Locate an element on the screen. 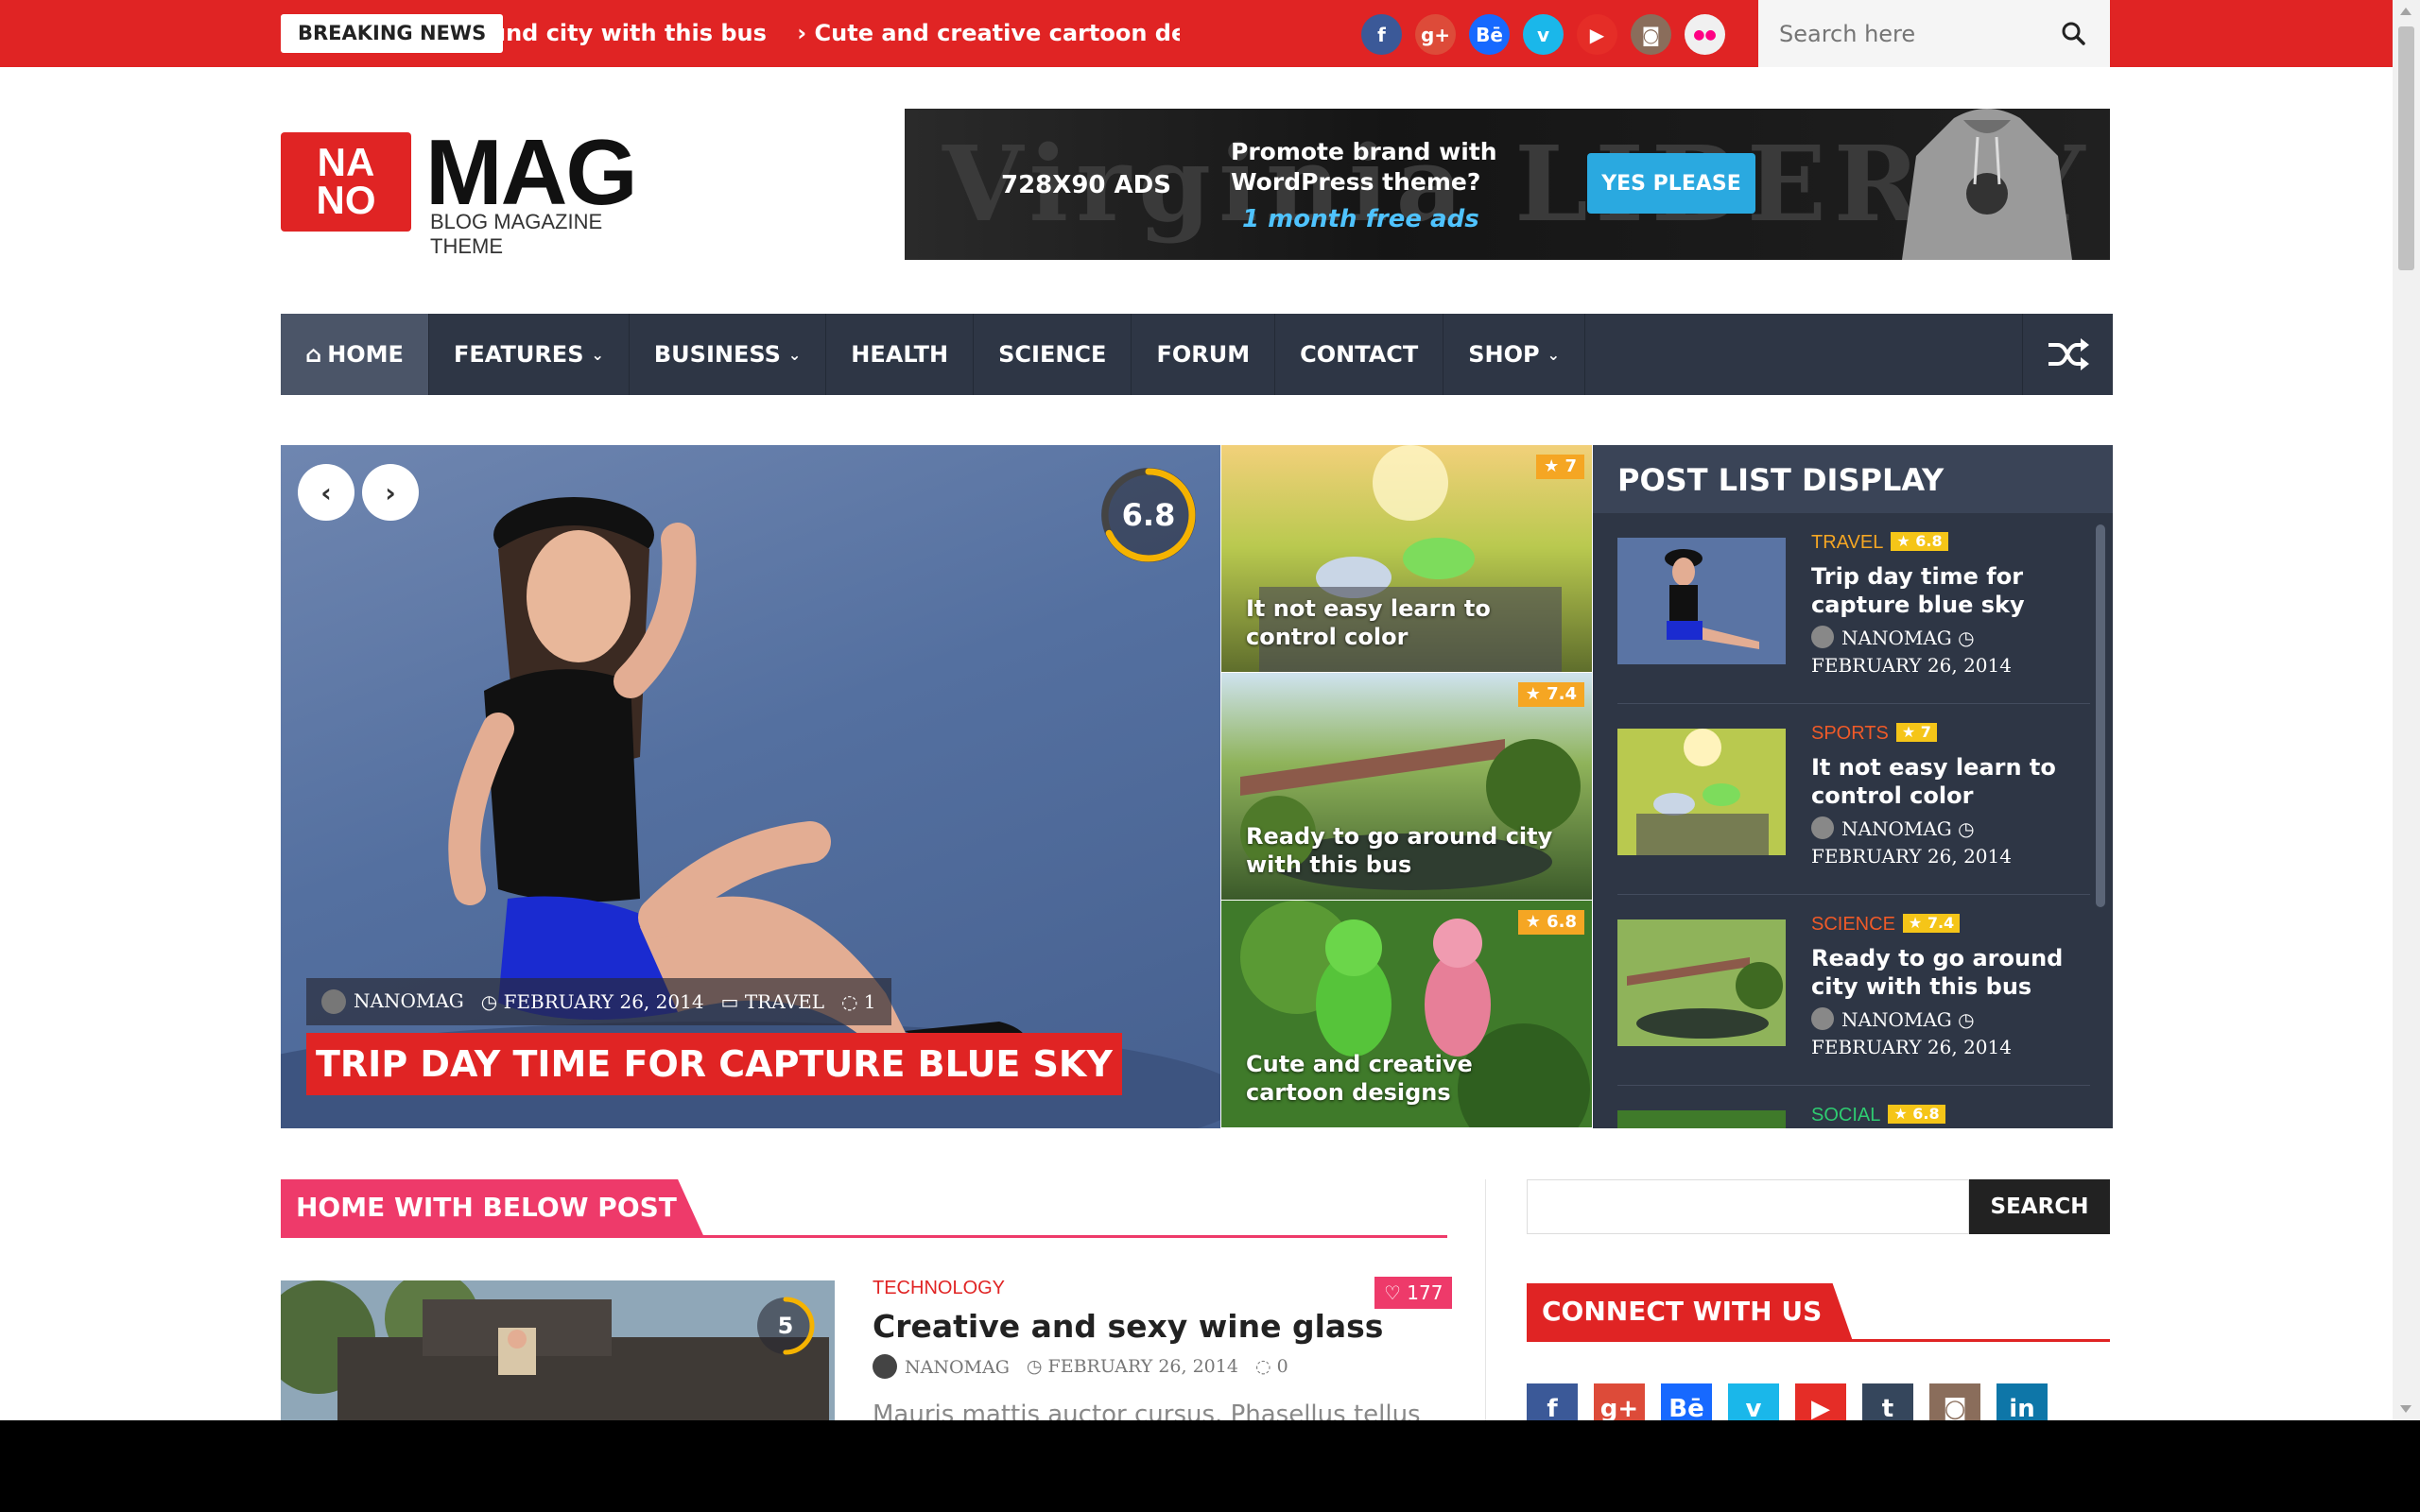 This screenshot has width=2420, height=1512. thumb-bridge is located at coordinates (1701, 982).